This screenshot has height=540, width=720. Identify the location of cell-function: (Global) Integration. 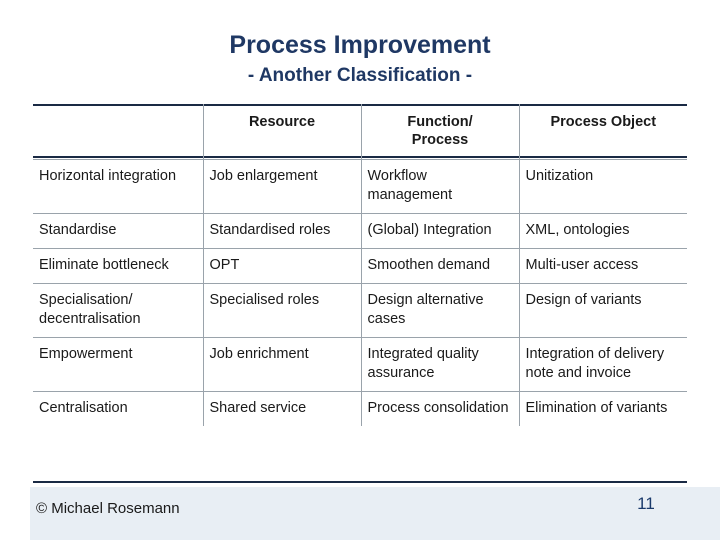
(440, 231).